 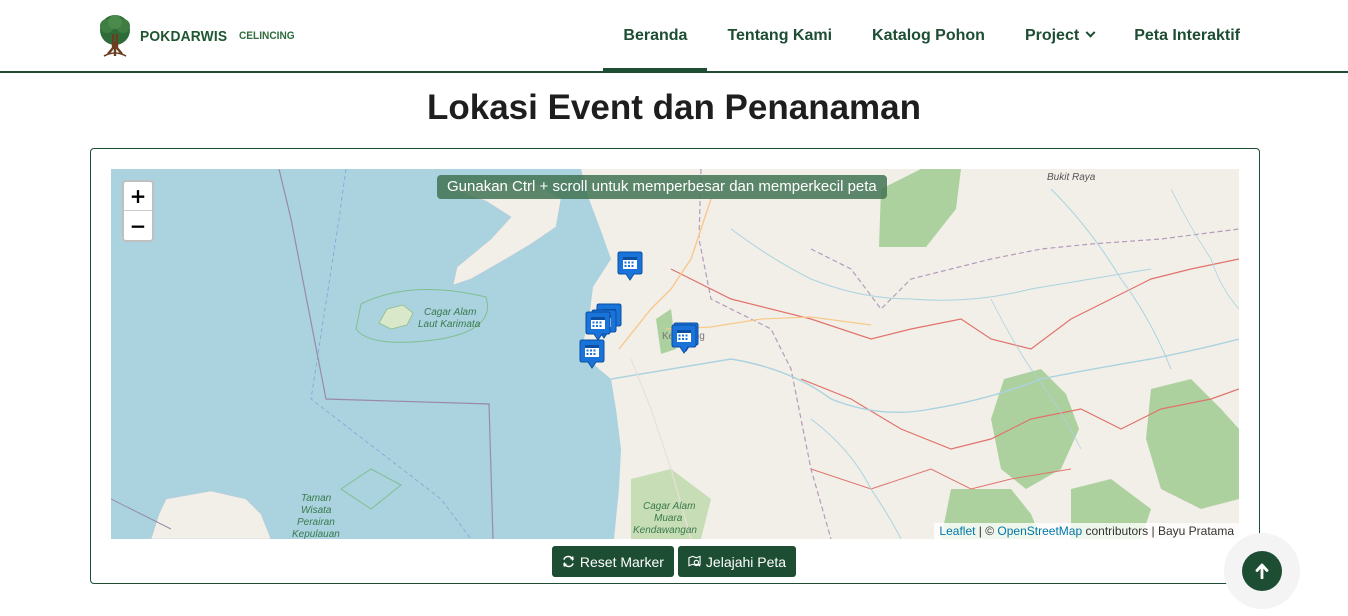 I want to click on label-cagar-alam: Cagar Alam, so click(x=450, y=312).